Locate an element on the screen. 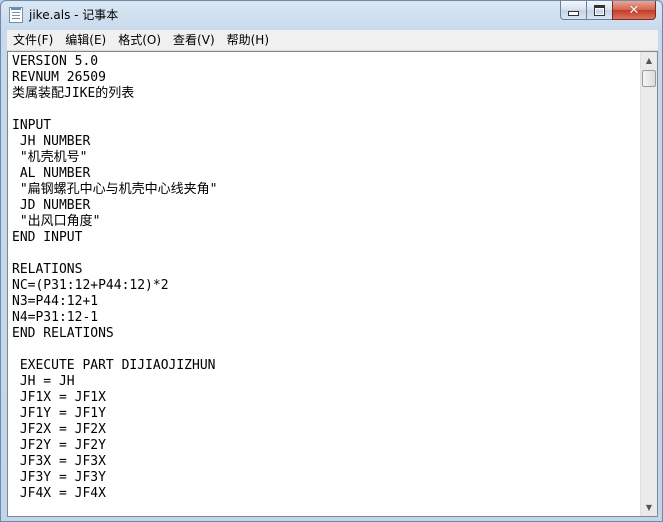 The image size is (663, 522). window-title: jike.als - 记事本 is located at coordinates (74, 15).